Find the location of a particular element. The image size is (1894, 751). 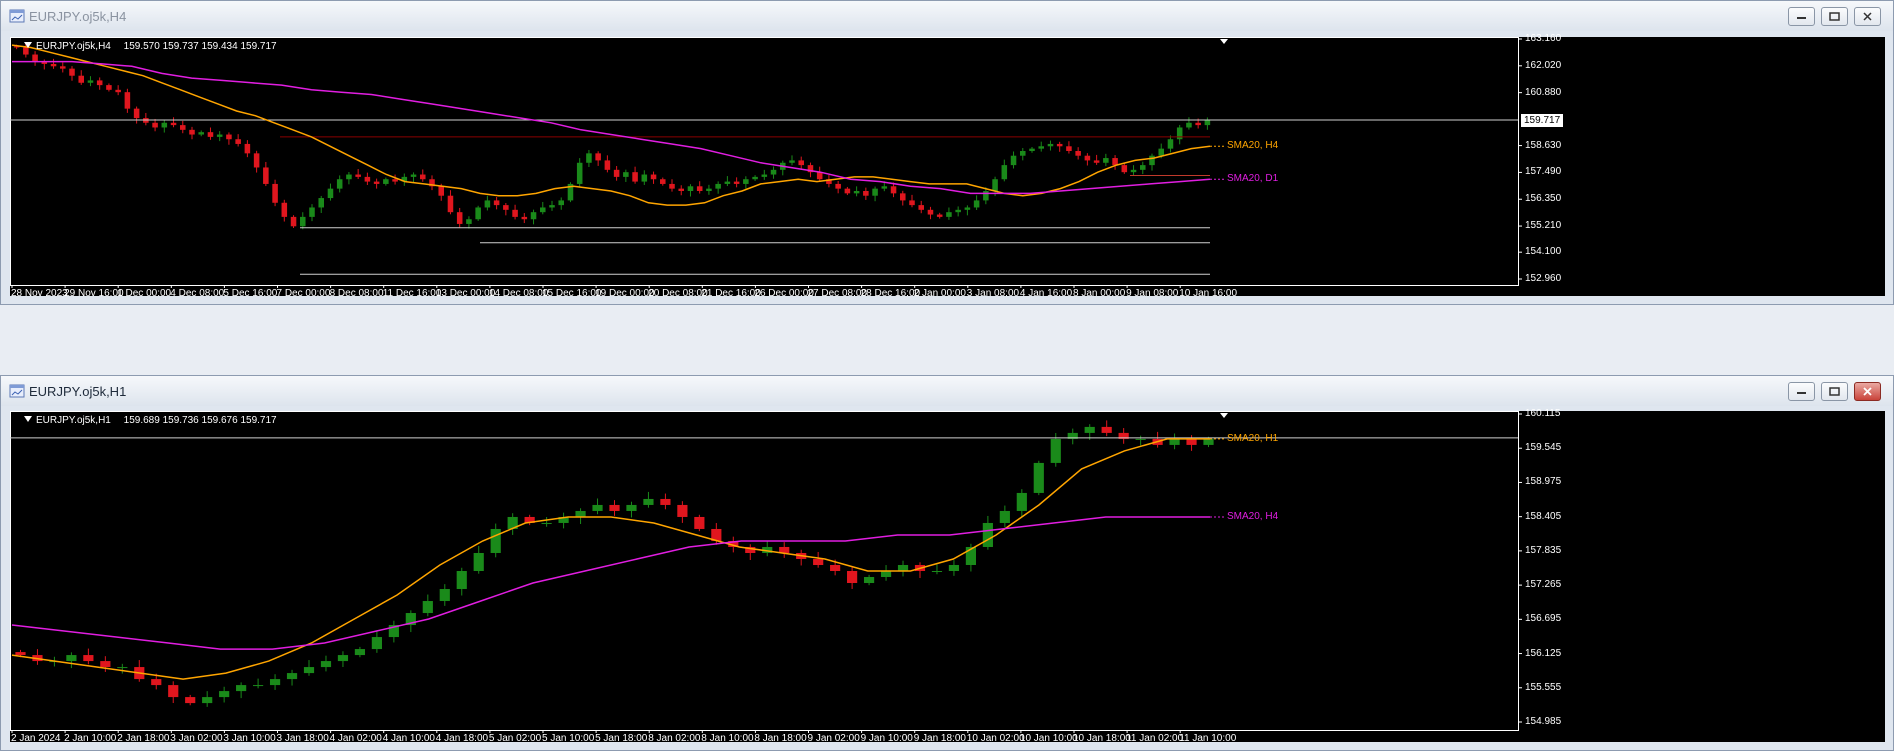

price-tick-label: 162.020 is located at coordinates (1543, 65).